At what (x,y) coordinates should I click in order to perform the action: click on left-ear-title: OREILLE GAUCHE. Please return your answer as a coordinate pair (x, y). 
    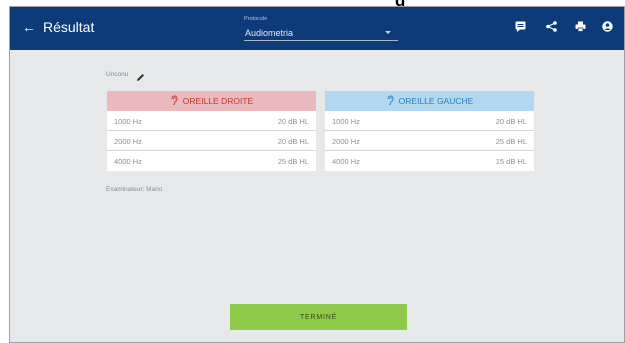
    Looking at the image, I should click on (436, 101).